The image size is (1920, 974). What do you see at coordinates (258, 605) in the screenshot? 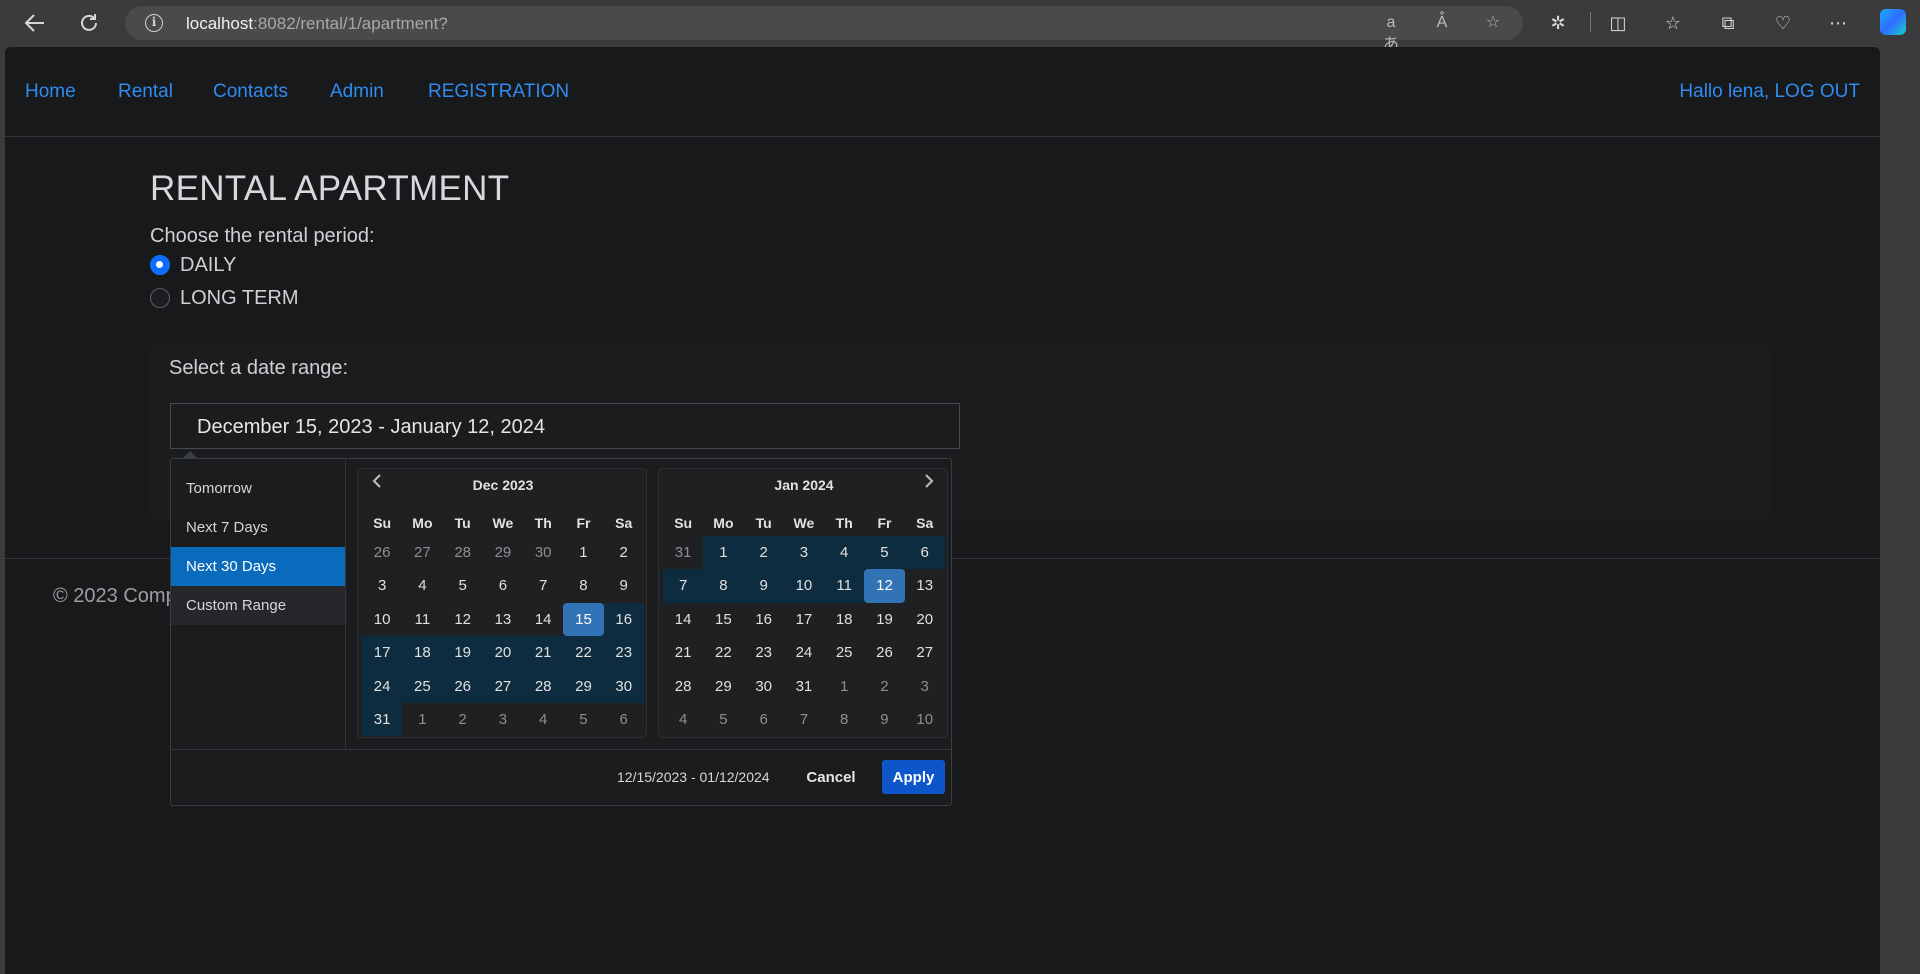
I see `range-custom: Custom Range` at bounding box center [258, 605].